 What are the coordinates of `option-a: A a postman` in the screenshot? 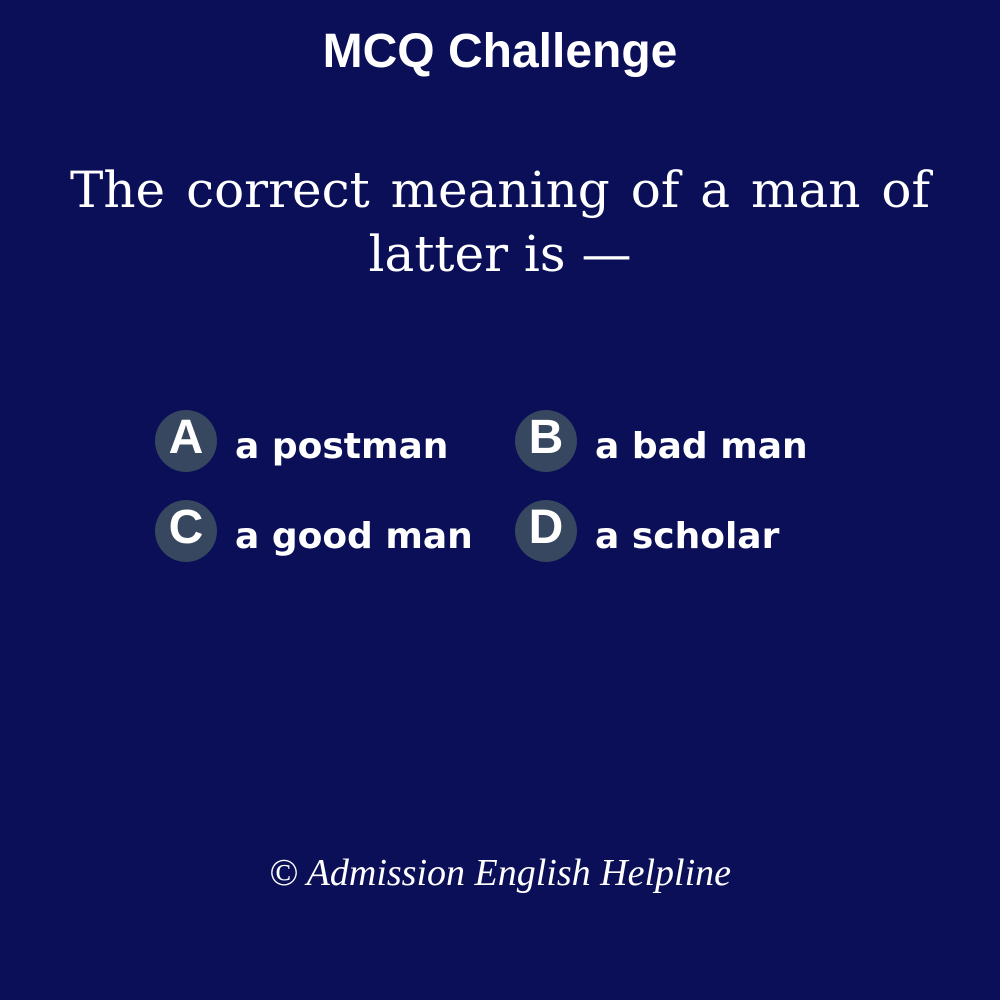 It's located at (301, 441).